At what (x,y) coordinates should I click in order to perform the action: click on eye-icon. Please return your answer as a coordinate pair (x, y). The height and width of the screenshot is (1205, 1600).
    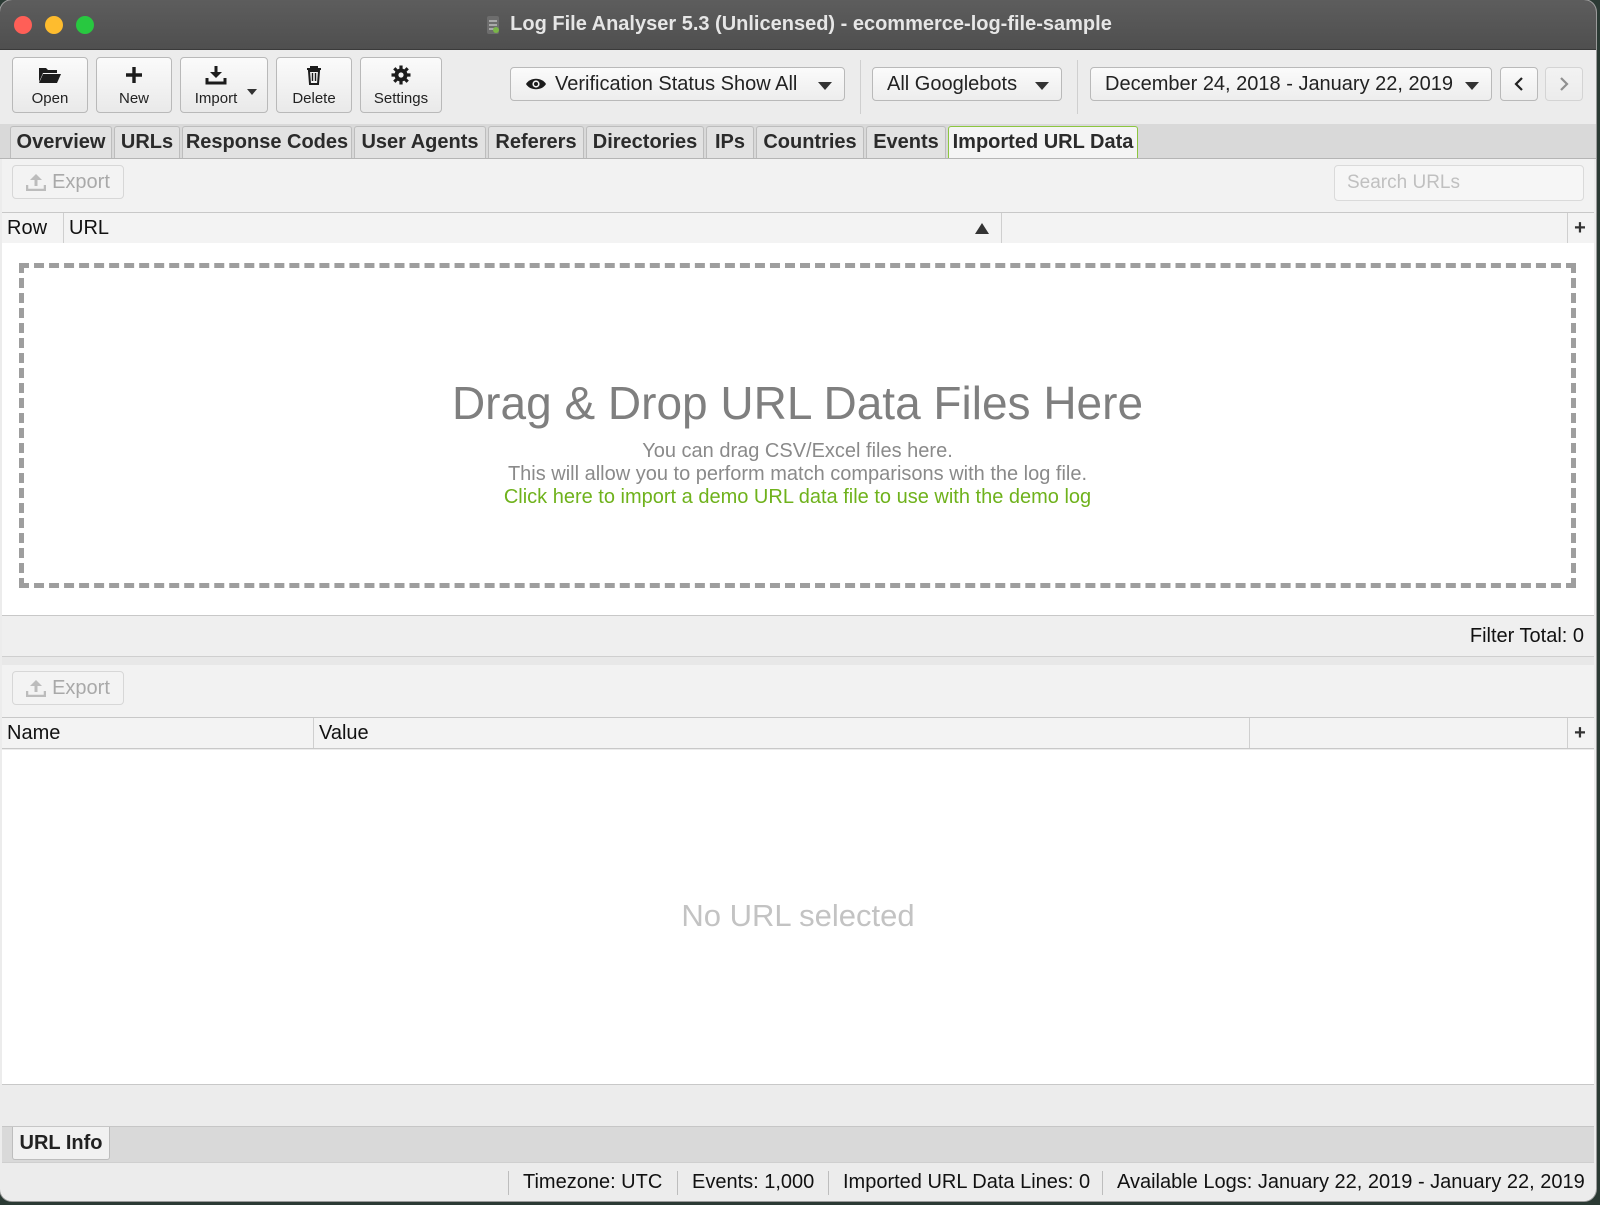
    Looking at the image, I should click on (536, 84).